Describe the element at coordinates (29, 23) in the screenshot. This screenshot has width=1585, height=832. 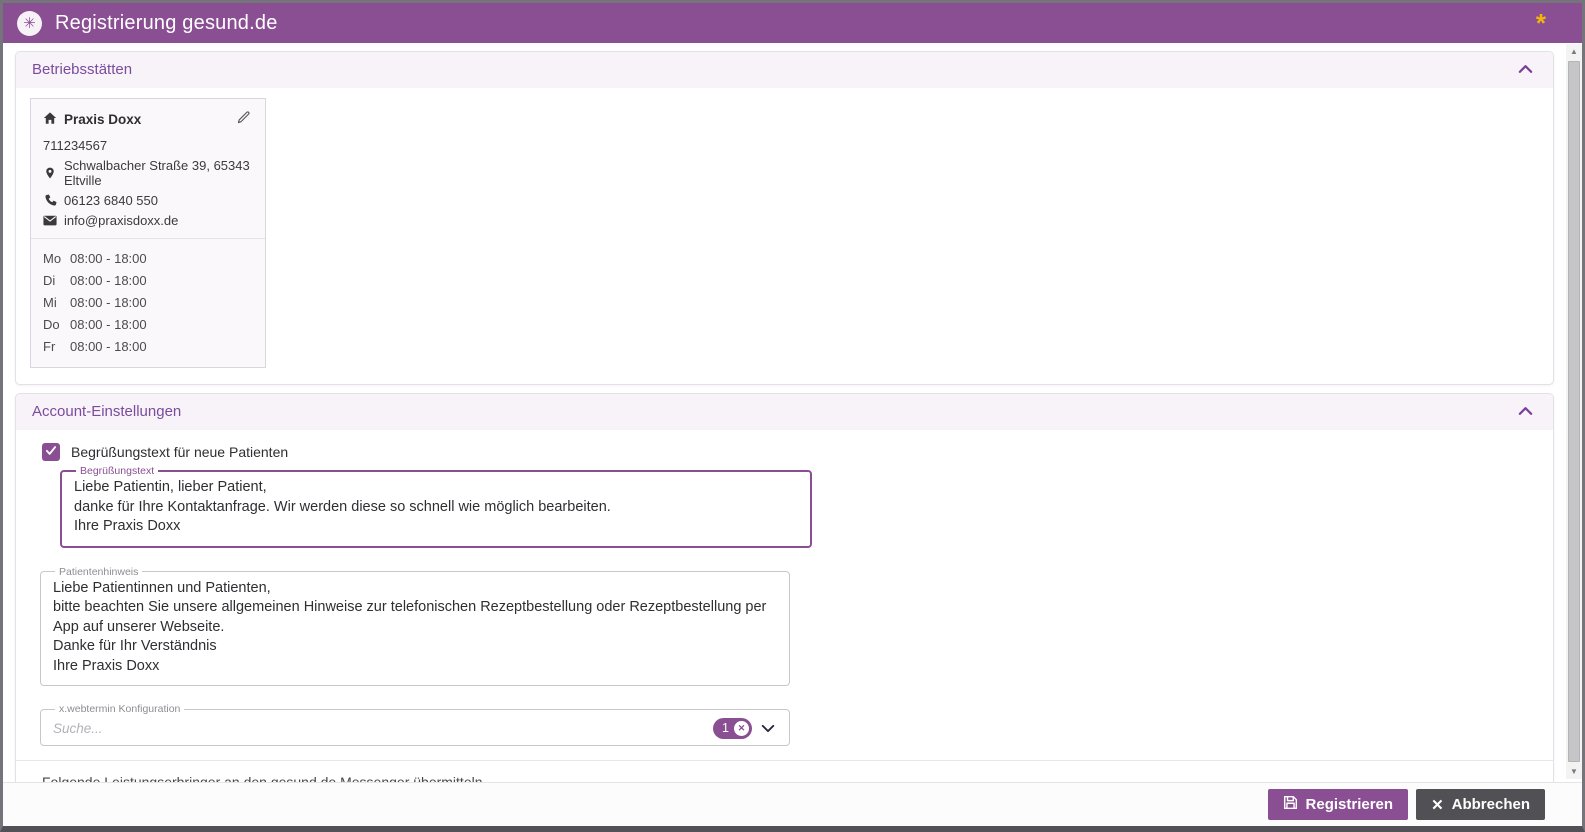
I see `gesund-de-logo-icon: ✳` at that location.